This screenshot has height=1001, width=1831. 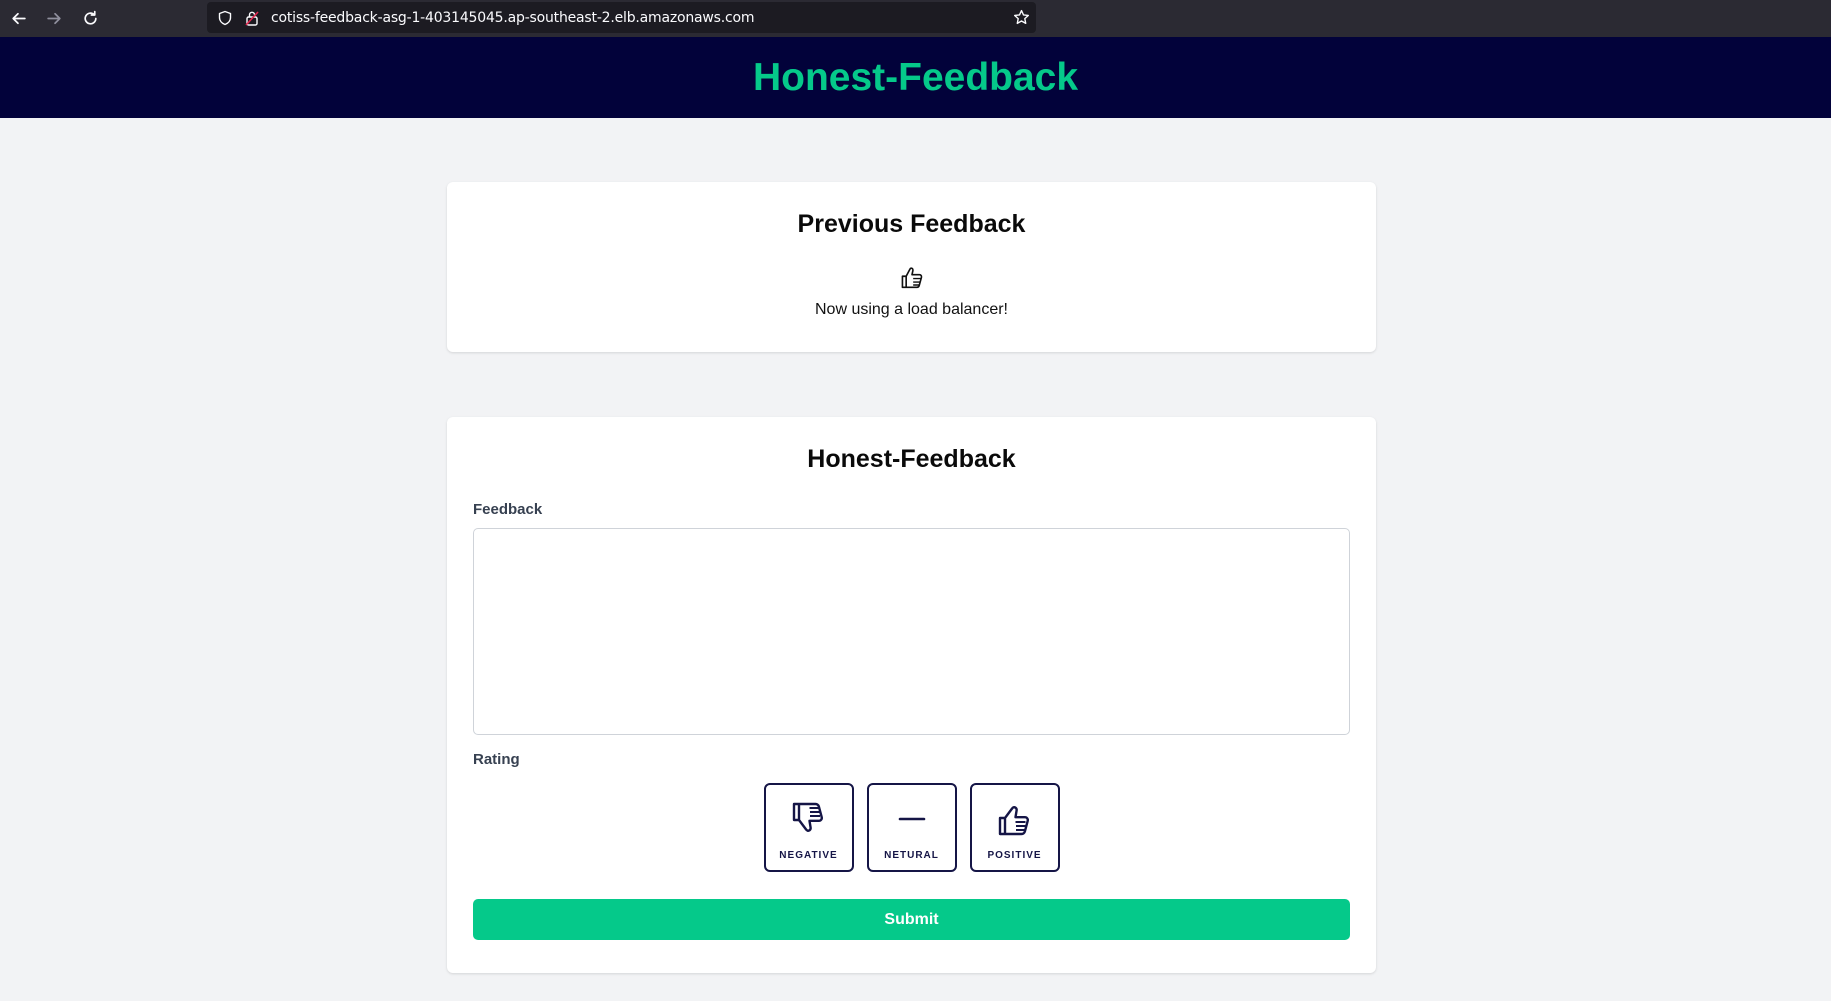 What do you see at coordinates (911, 819) in the screenshot?
I see `minus-icon` at bounding box center [911, 819].